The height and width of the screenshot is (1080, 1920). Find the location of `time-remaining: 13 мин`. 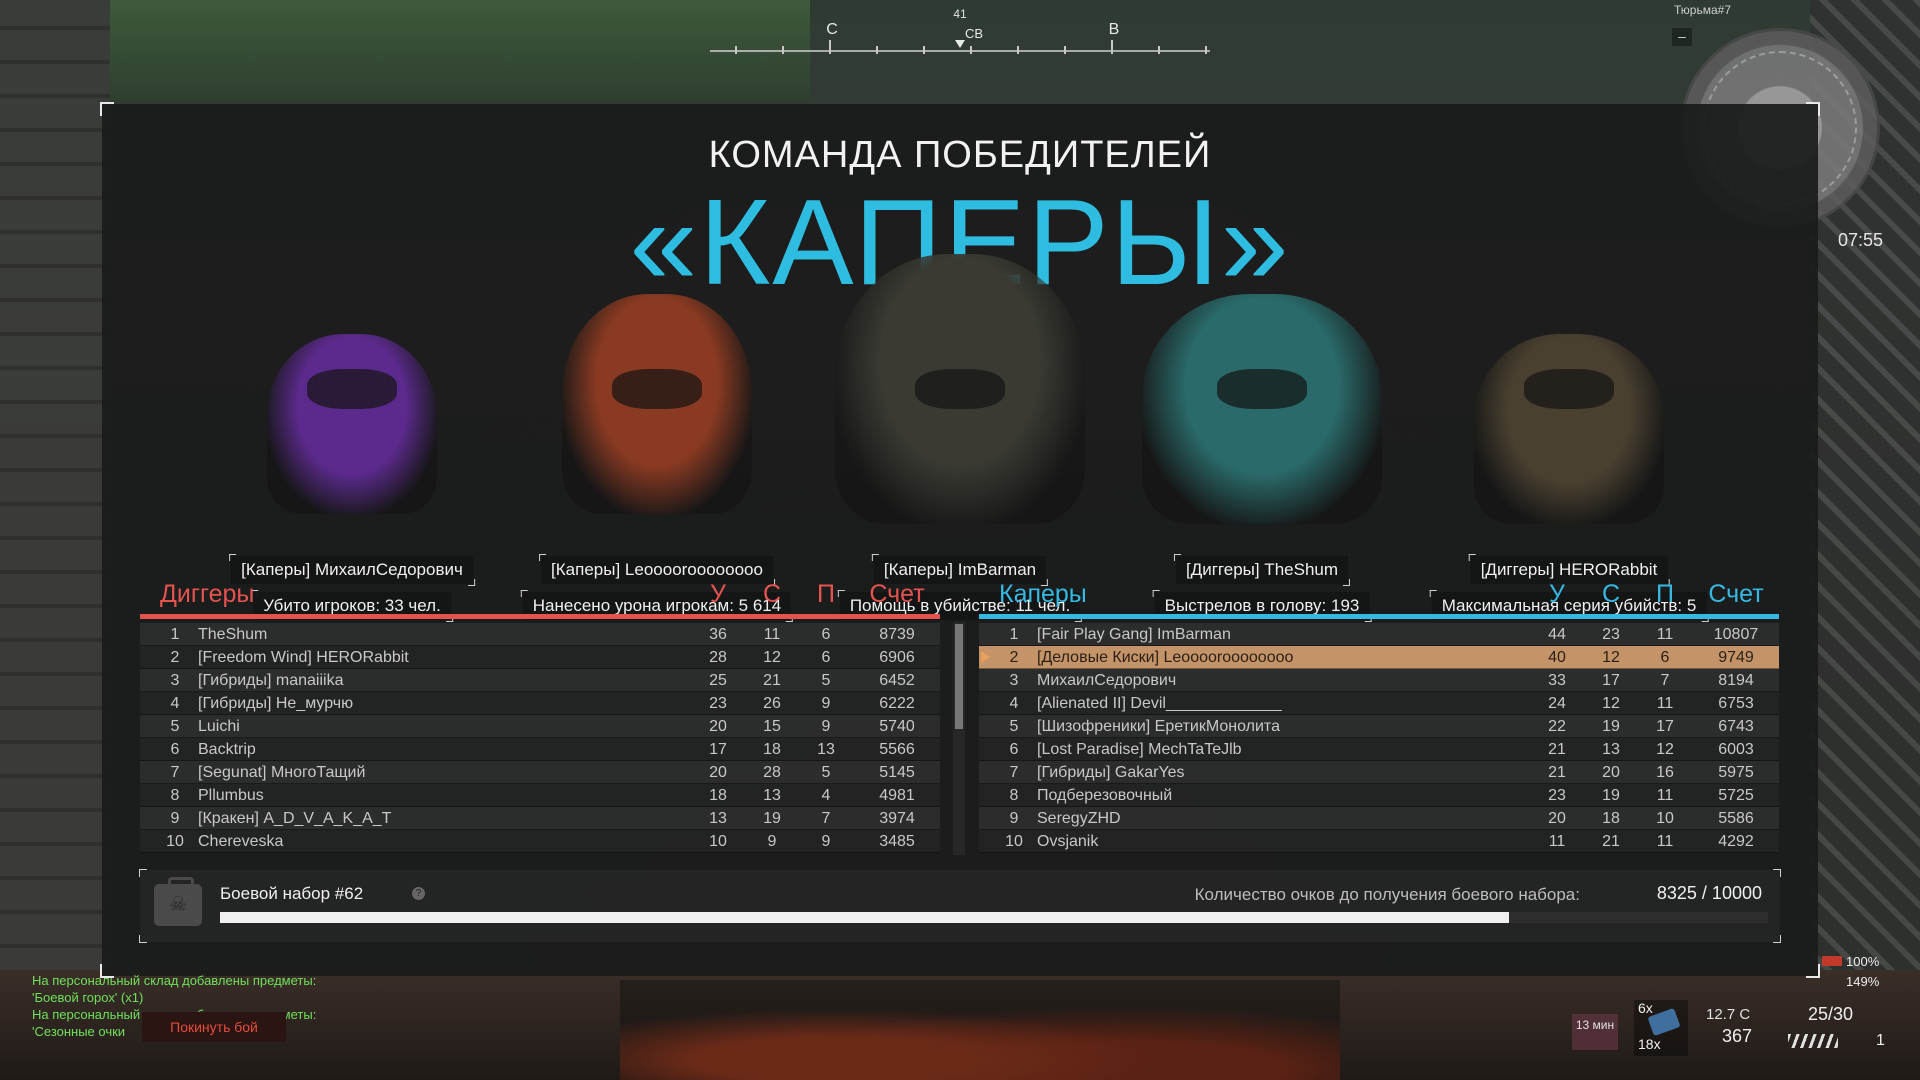

time-remaining: 13 мин is located at coordinates (1595, 1032).